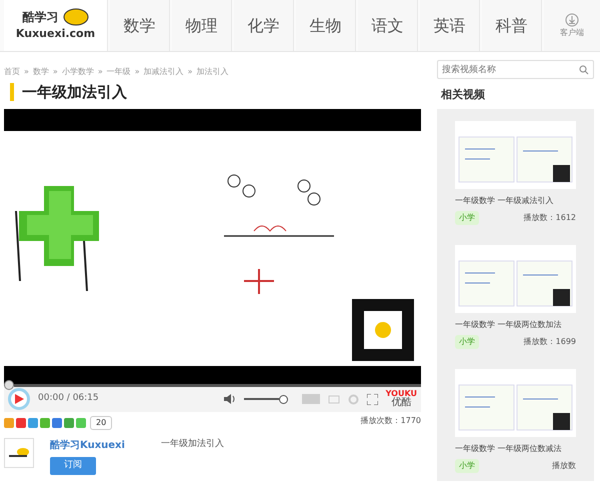 The image size is (600, 483). What do you see at coordinates (564, 466) in the screenshot?
I see `play-count: 播放数` at bounding box center [564, 466].